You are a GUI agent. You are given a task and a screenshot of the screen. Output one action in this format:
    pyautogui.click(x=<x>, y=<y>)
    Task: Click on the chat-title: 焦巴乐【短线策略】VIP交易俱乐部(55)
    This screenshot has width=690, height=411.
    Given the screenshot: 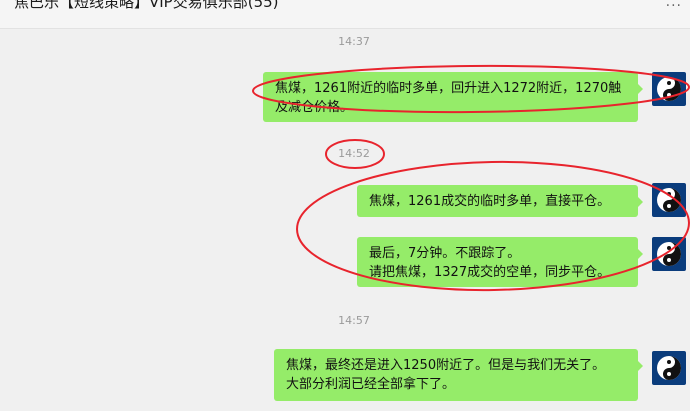 What is the action you would take?
    pyautogui.click(x=146, y=5)
    